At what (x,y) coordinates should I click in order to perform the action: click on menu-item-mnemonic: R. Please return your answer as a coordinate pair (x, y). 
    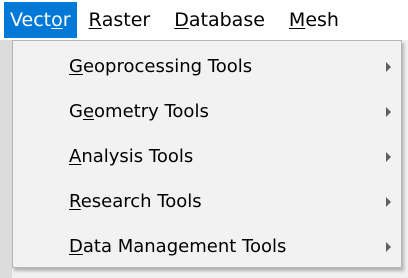
    Looking at the image, I should click on (75, 201).